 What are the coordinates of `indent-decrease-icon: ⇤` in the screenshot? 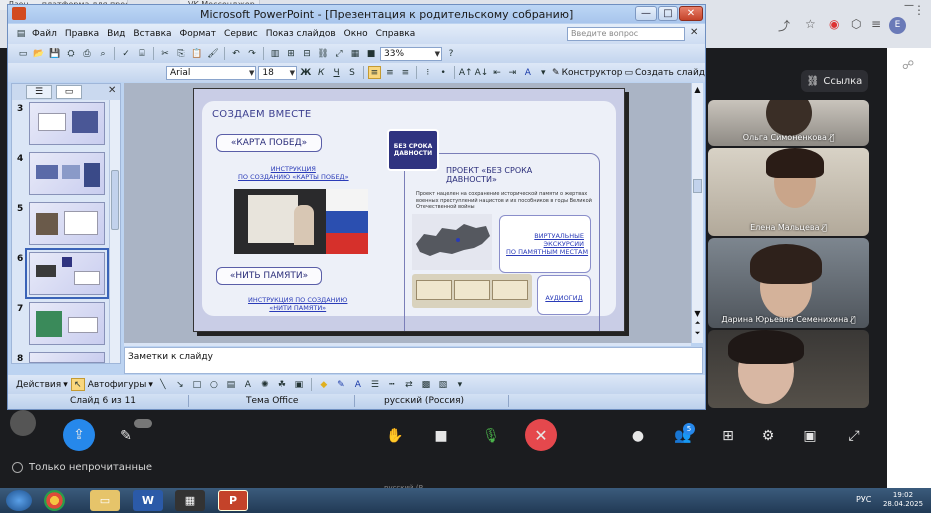 It's located at (496, 72).